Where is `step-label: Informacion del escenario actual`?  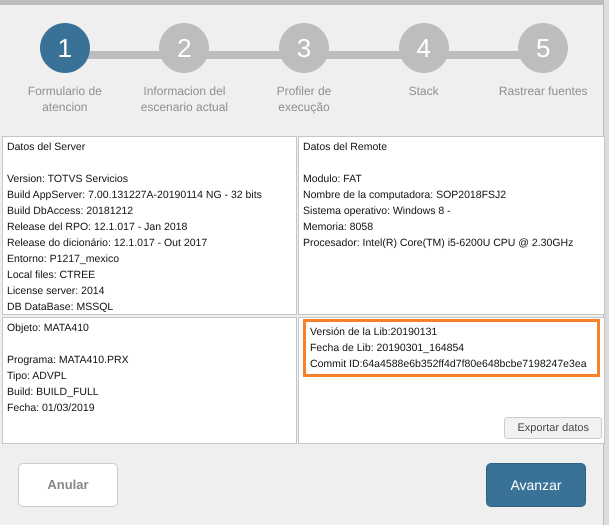
step-label: Informacion del escenario actual is located at coordinates (185, 99).